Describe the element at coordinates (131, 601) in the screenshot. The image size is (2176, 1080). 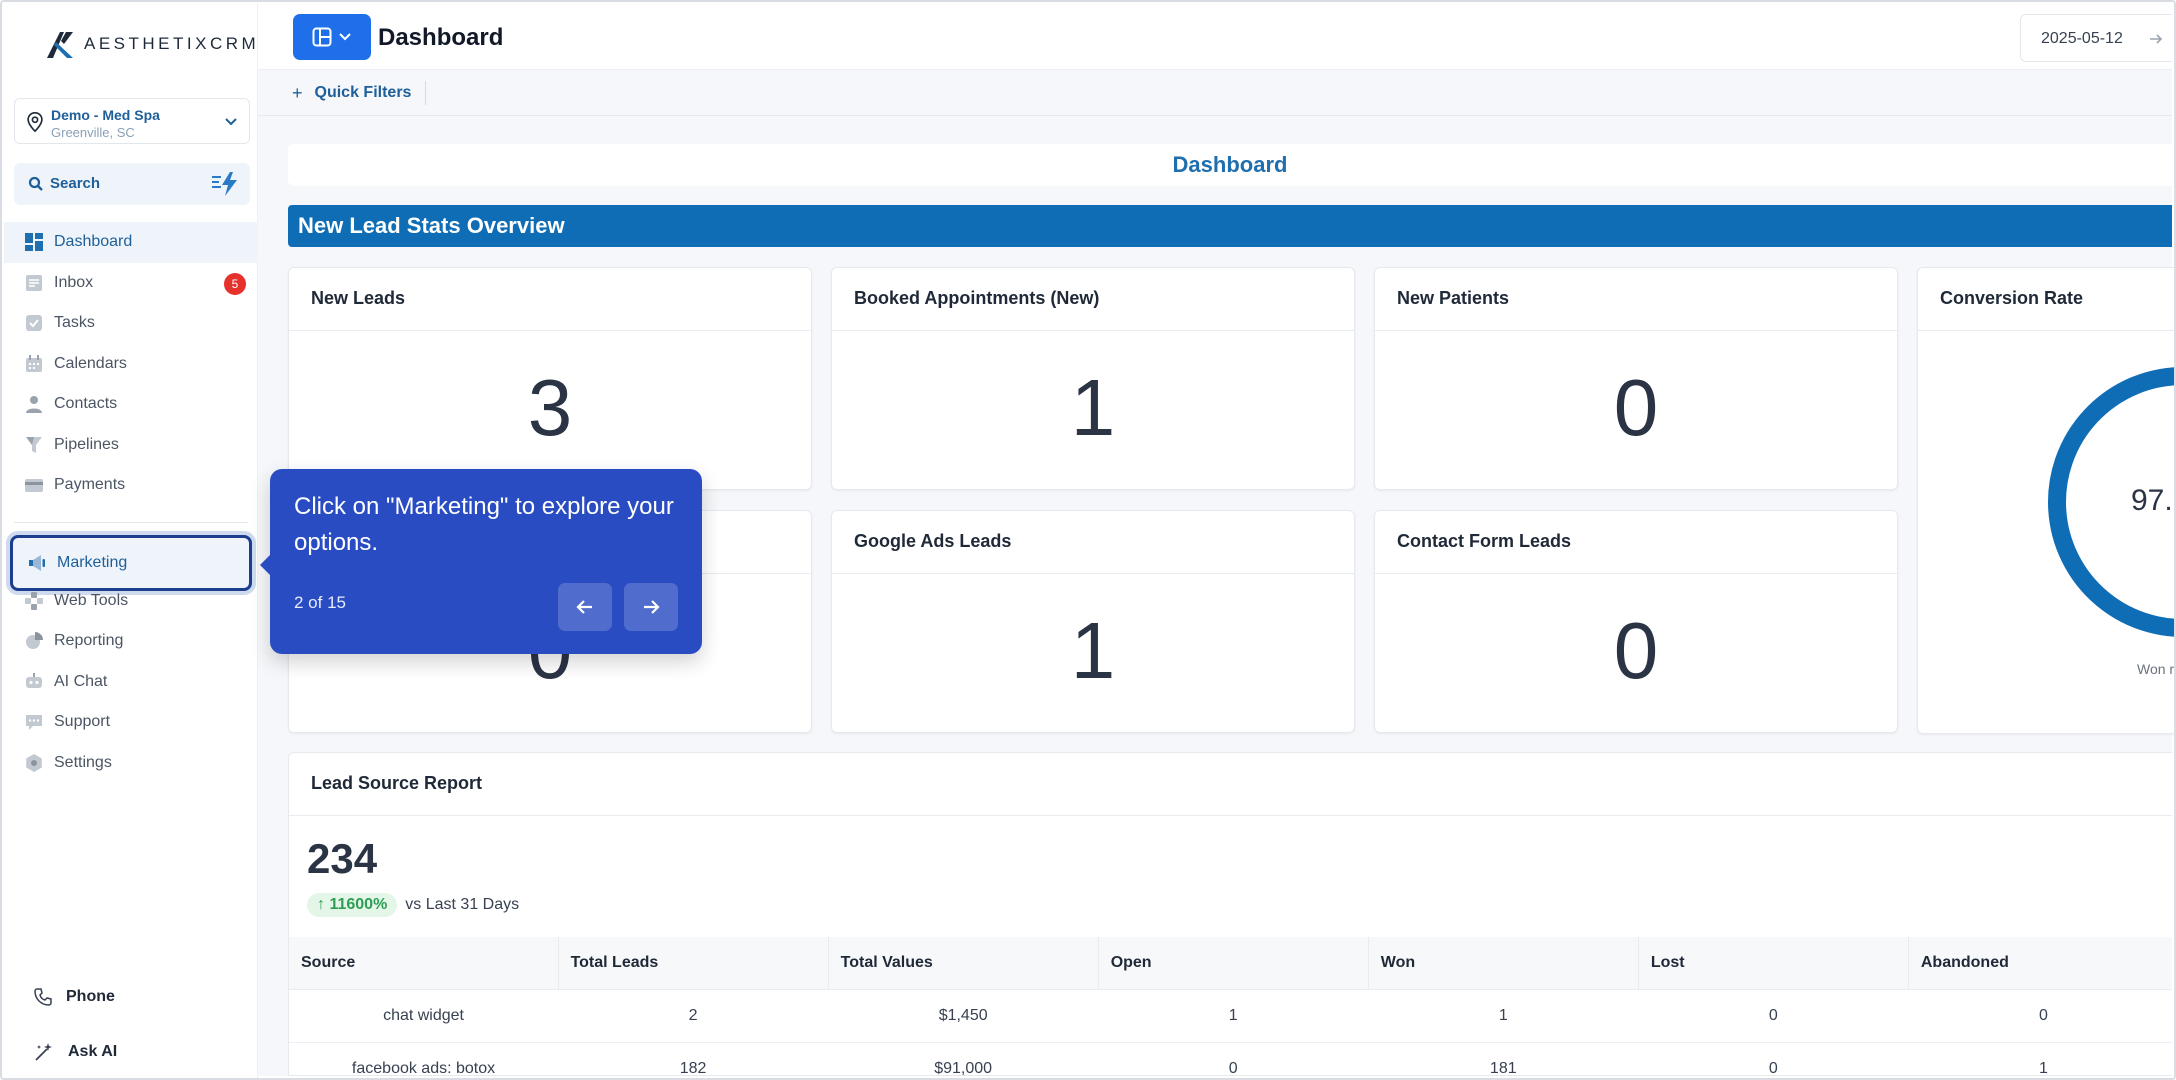
I see `sidebar-item-web-tools: Web Tools` at that location.